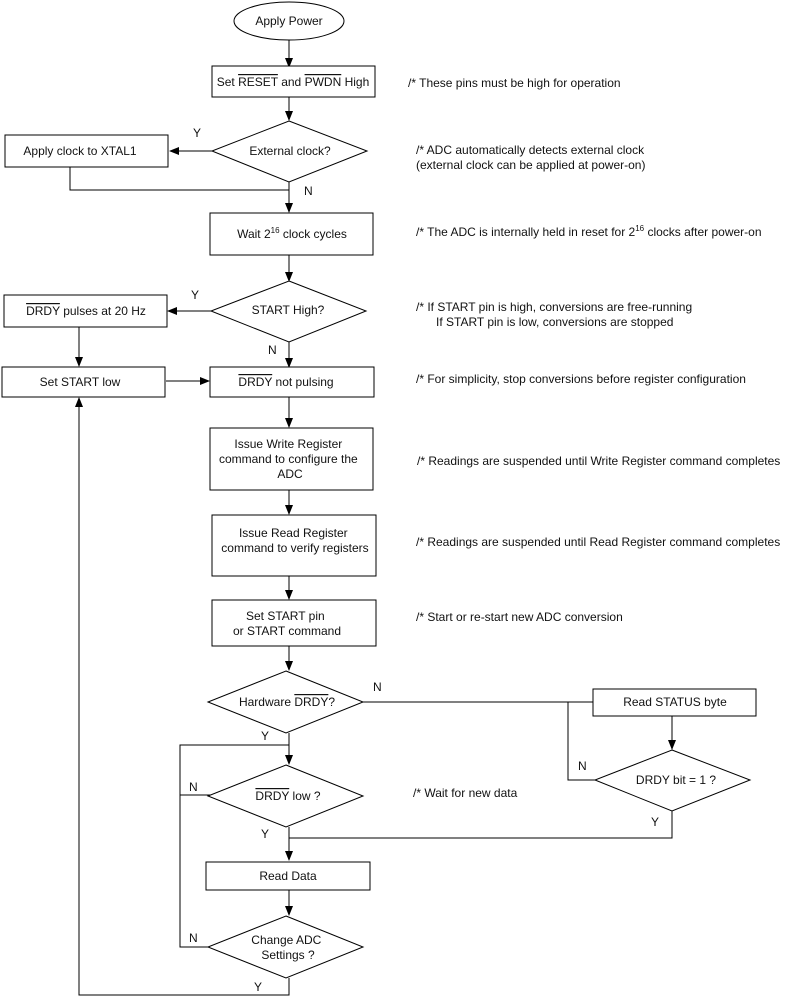 The width and height of the screenshot is (786, 998). I want to click on node-apply-power-text: Apply Power, so click(288, 21).